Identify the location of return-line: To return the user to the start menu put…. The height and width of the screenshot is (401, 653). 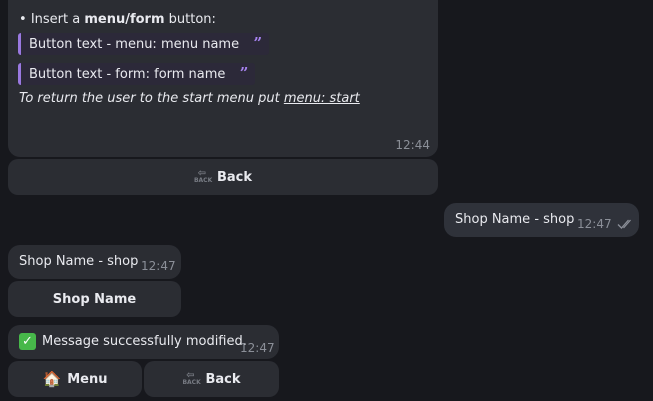
(189, 98).